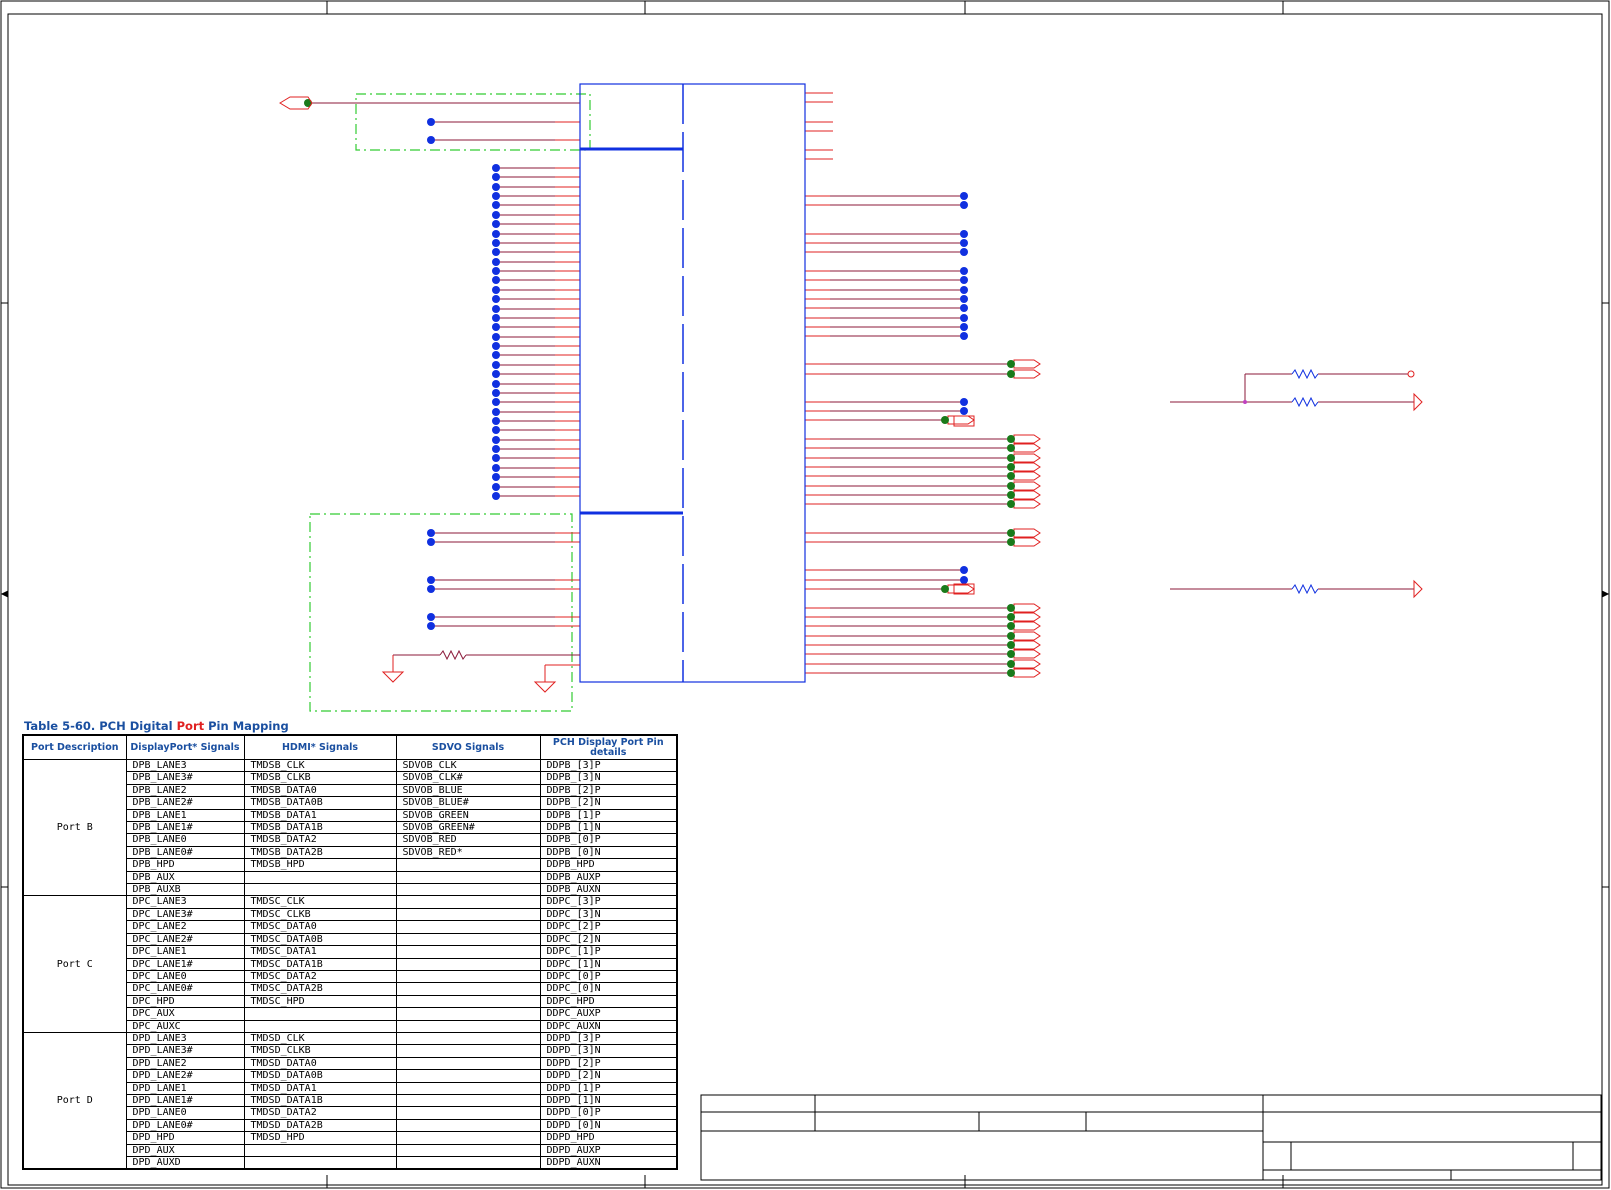  I want to click on table-cell: DDPB_[1]N, so click(608, 828).